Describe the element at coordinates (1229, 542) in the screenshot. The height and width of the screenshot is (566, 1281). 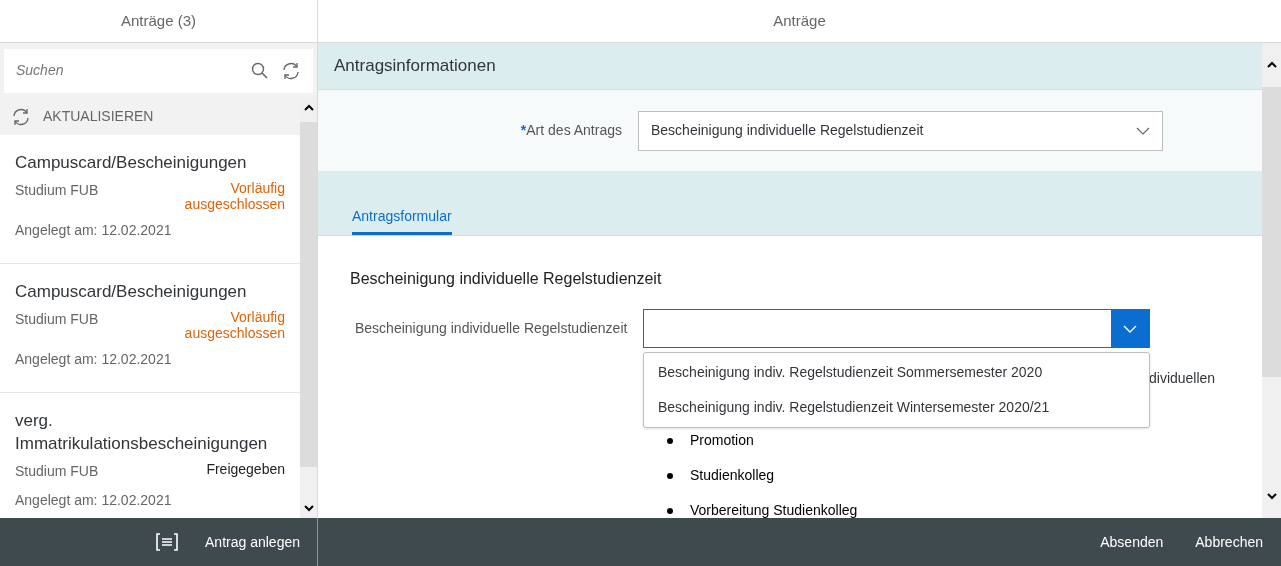
I see `footer-button: Abbrechen` at that location.